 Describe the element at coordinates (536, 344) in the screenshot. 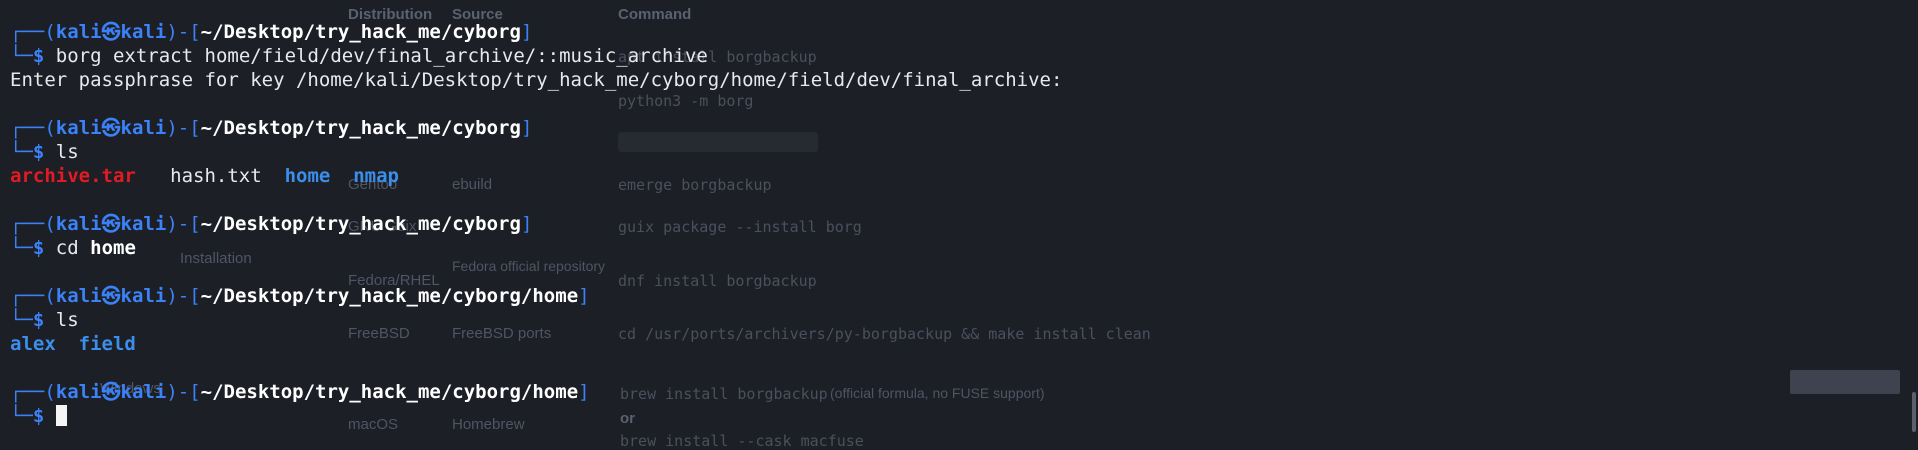

I see `ls-output: alex field` at that location.